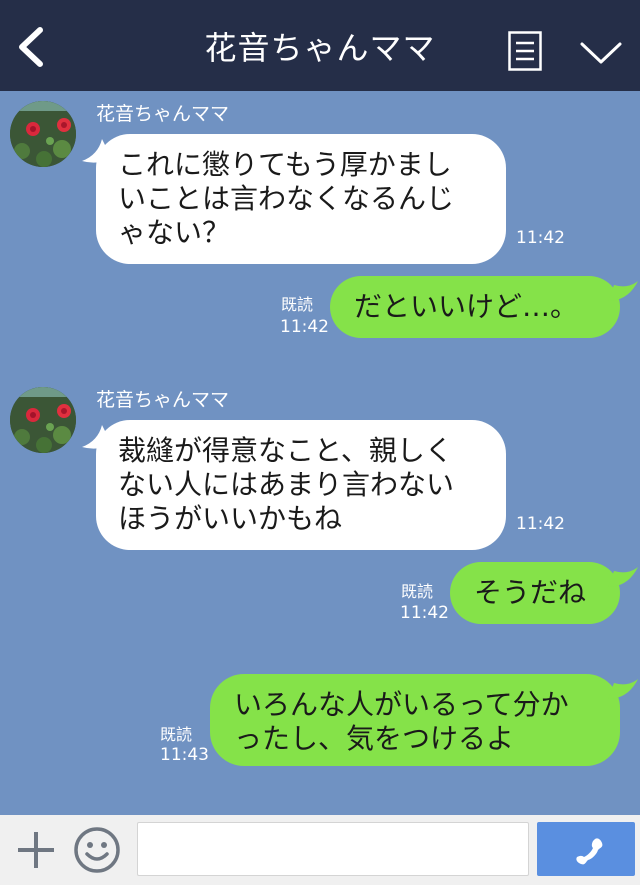 This screenshot has height=885, width=640. What do you see at coordinates (36, 850) in the screenshot?
I see `plus-icon` at bounding box center [36, 850].